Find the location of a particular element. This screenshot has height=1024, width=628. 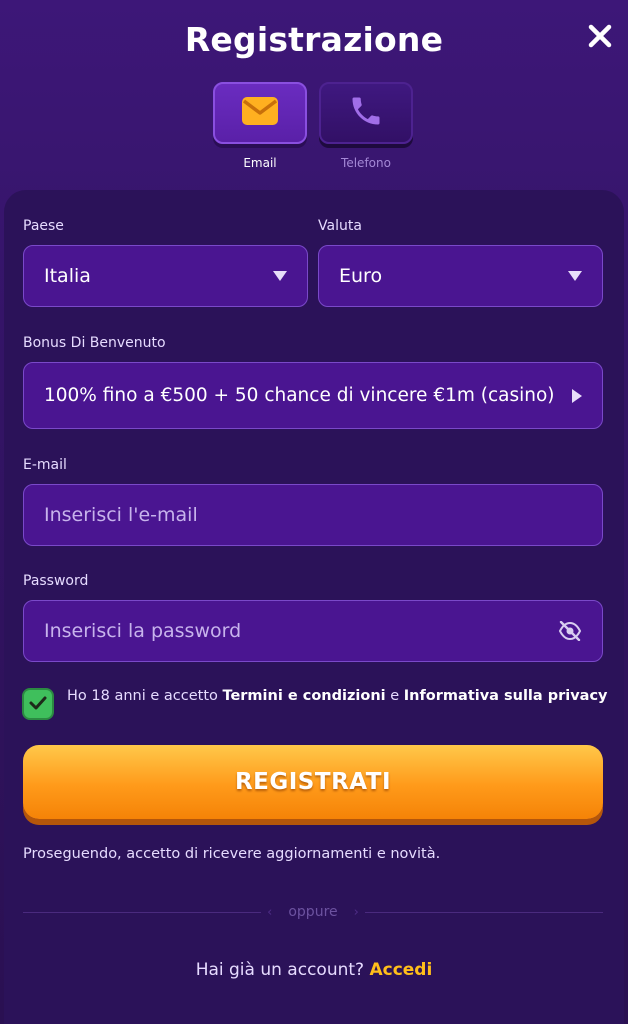

tab-email: Email is located at coordinates (260, 126).